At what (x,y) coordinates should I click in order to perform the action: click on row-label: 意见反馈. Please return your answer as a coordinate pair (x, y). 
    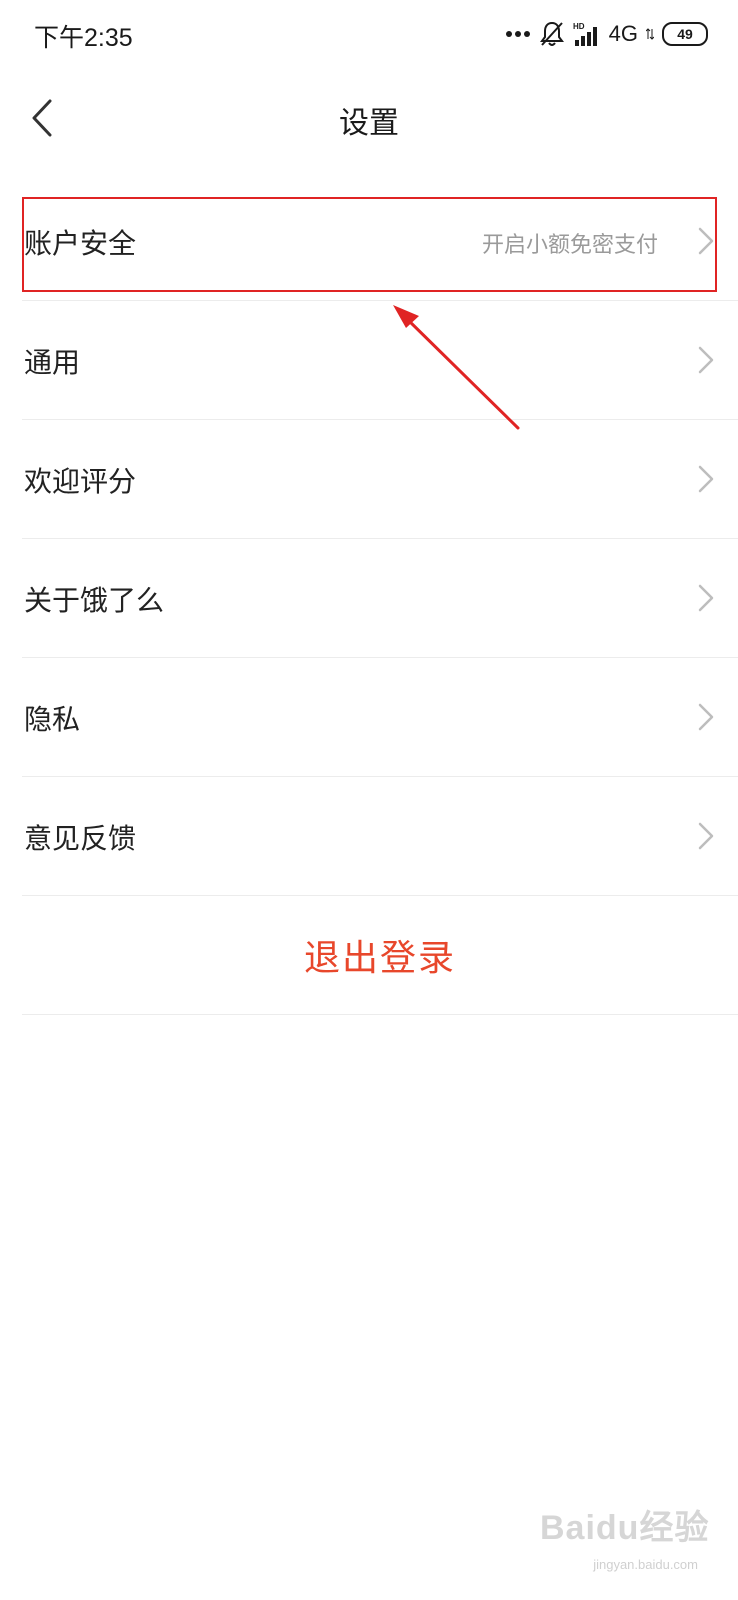
    Looking at the image, I should click on (80, 838).